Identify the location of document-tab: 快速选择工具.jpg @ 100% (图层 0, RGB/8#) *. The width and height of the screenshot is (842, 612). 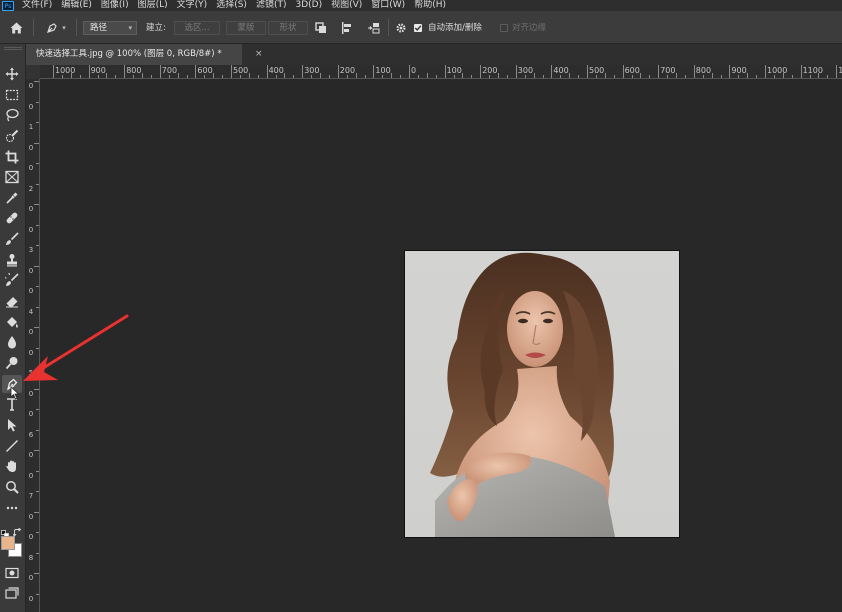
(134, 54).